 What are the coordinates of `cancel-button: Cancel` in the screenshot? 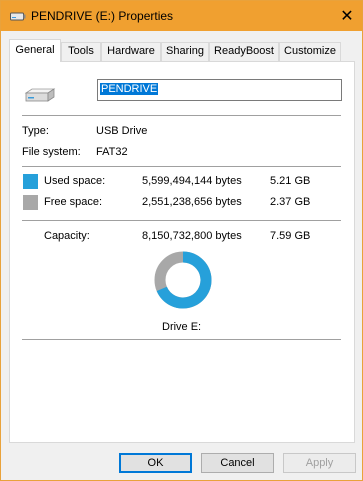 It's located at (237, 463).